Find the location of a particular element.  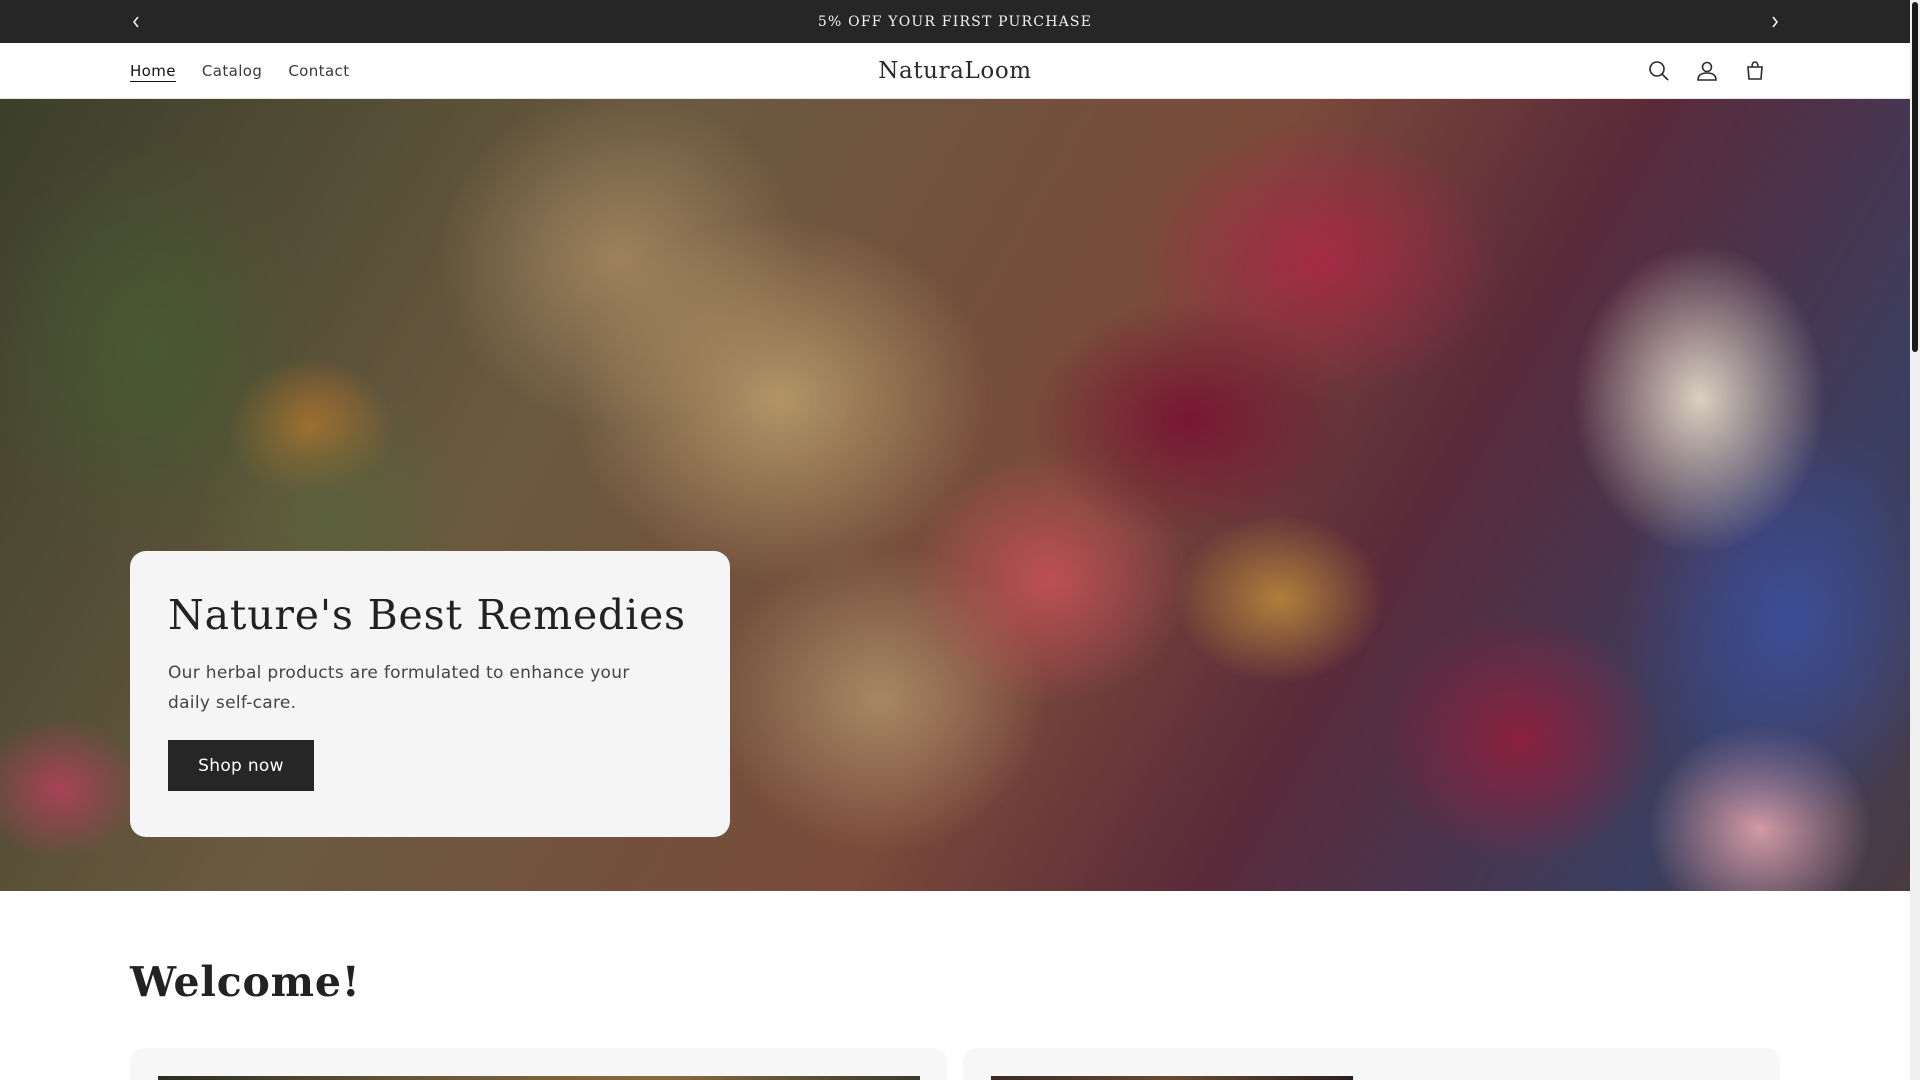

announcement-message: 5% OFF YOUR FIRST PURCHASE is located at coordinates (955, 21).